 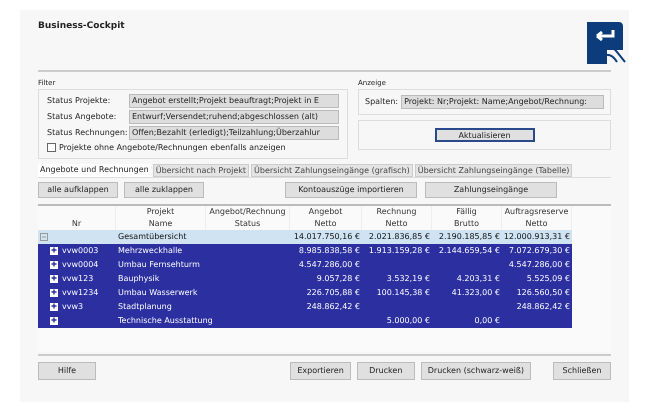 What do you see at coordinates (248, 212) in the screenshot?
I see `column-header: Angebot/Rechnung` at bounding box center [248, 212].